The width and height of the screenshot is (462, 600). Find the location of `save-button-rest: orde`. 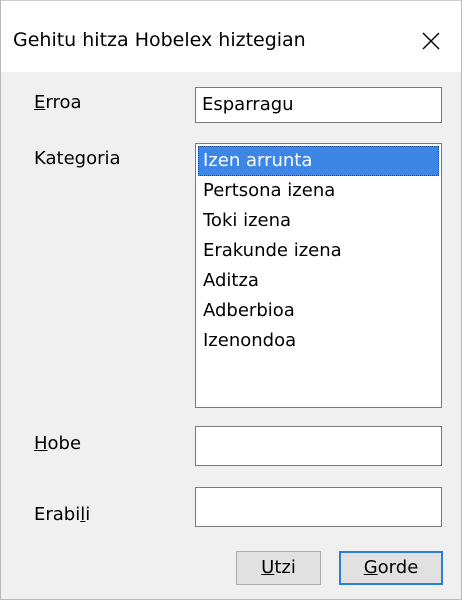

save-button-rest: orde is located at coordinates (398, 567).